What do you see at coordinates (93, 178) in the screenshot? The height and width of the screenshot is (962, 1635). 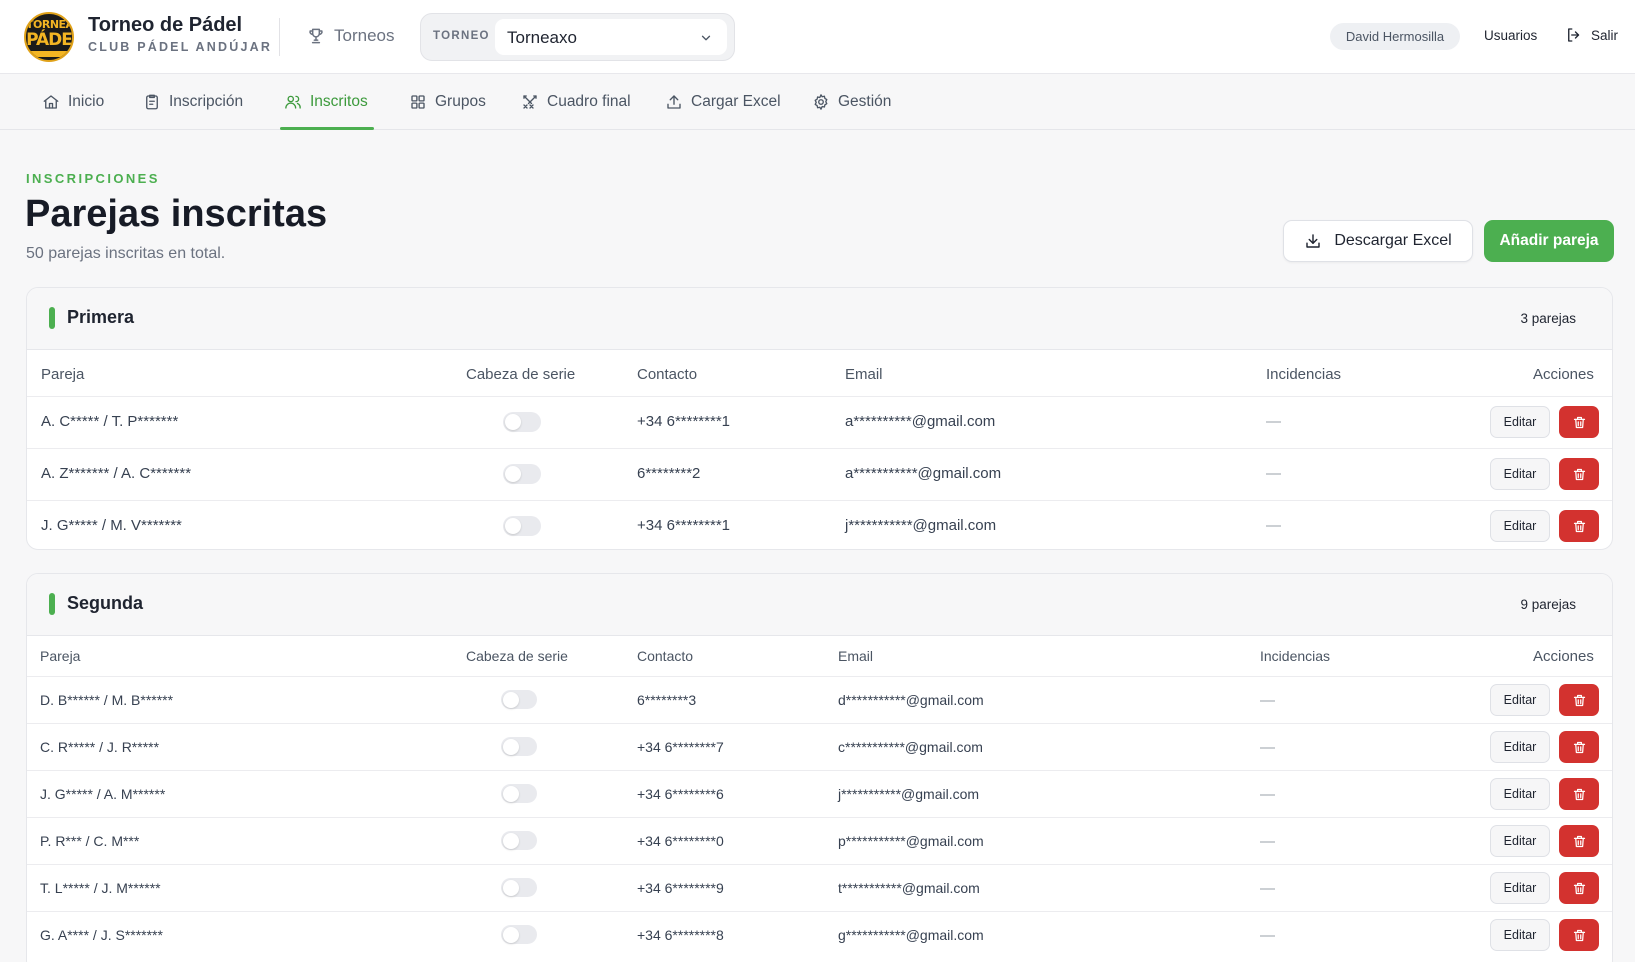 I see `section-eyebrow: INSCRIPCIONES` at bounding box center [93, 178].